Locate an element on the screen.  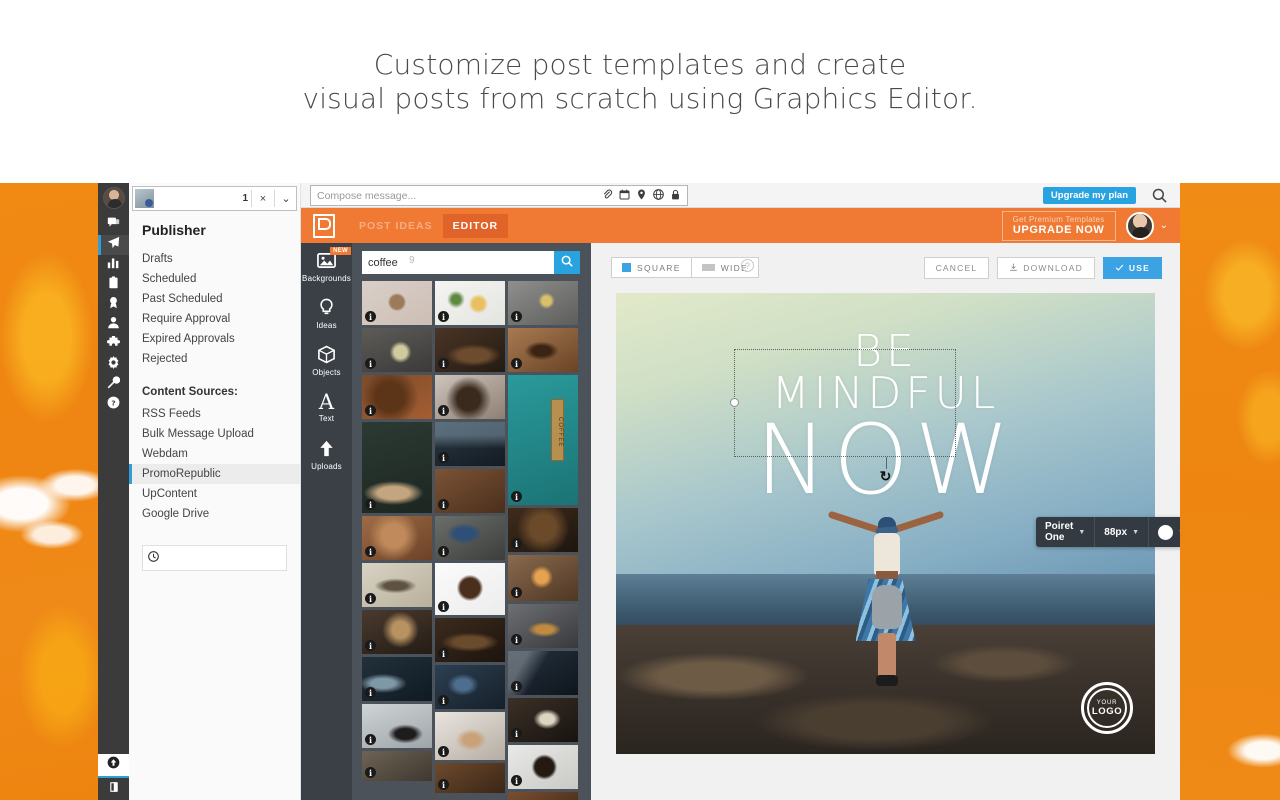
rail-item-tools is located at coordinates (113, 385).